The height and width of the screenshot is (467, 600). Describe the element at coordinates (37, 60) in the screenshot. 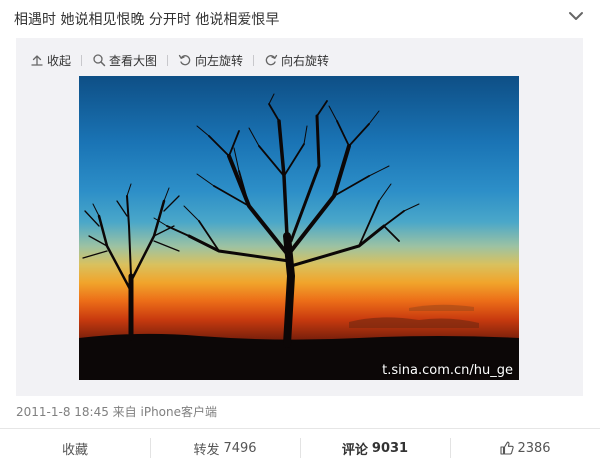

I see `collapse-up-icon` at that location.